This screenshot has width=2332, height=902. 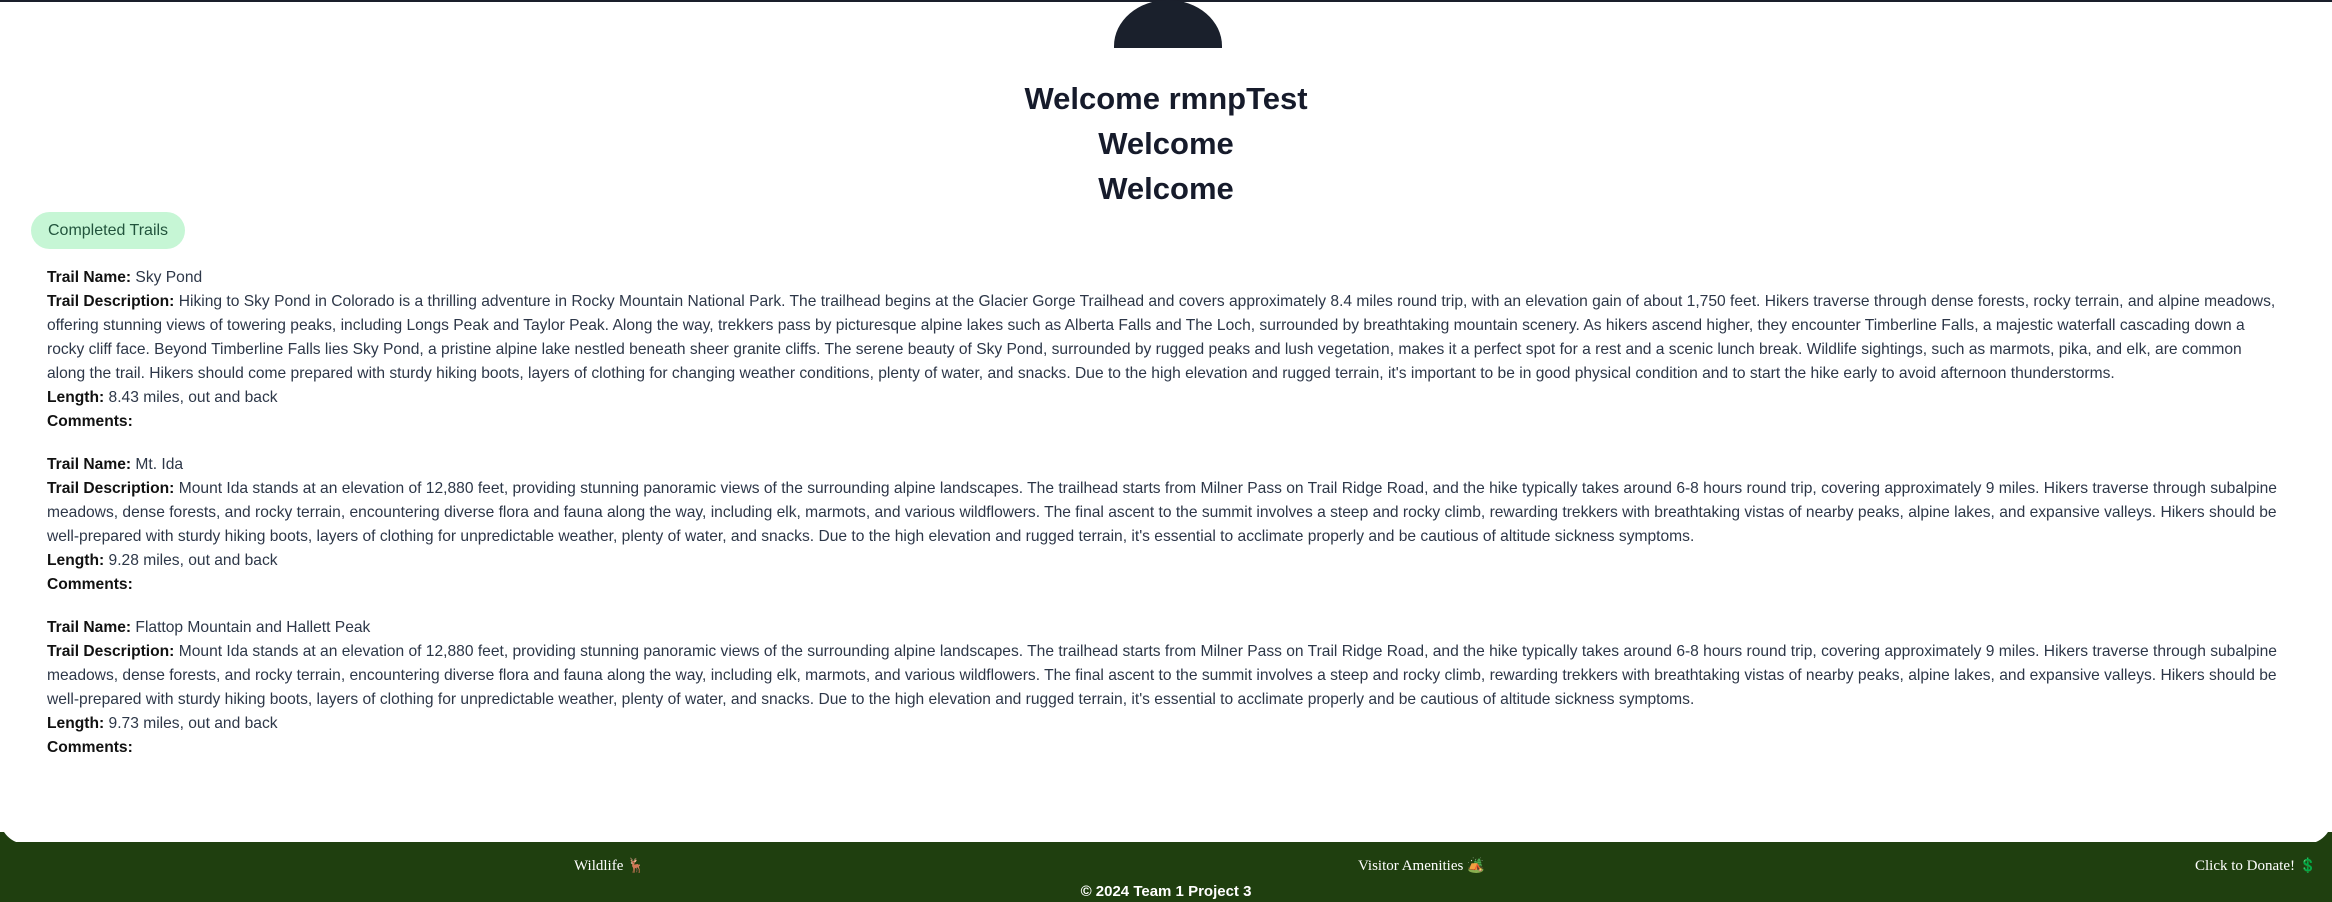 I want to click on welcome-headings: Welcome rmnpTest Welcome Welcome, so click(x=1166, y=143).